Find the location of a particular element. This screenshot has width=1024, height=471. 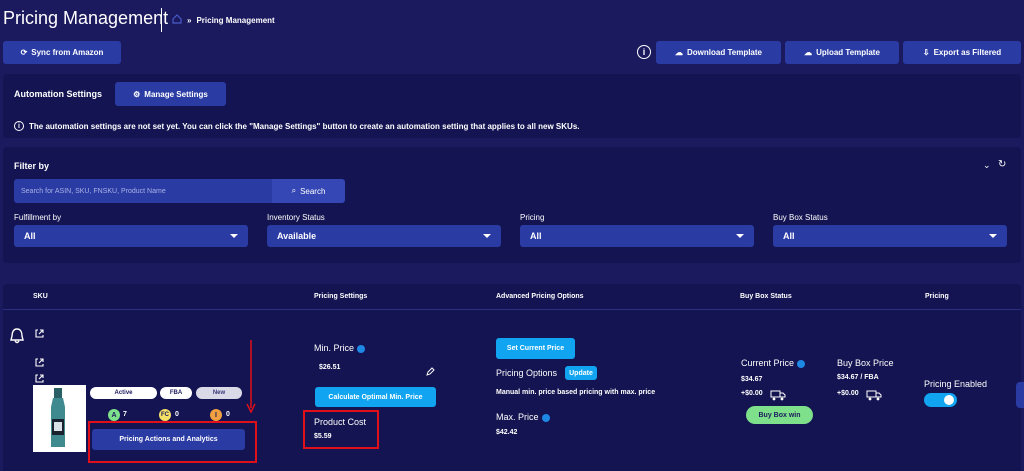

pricing-filter-label: Pricing is located at coordinates (532, 217).